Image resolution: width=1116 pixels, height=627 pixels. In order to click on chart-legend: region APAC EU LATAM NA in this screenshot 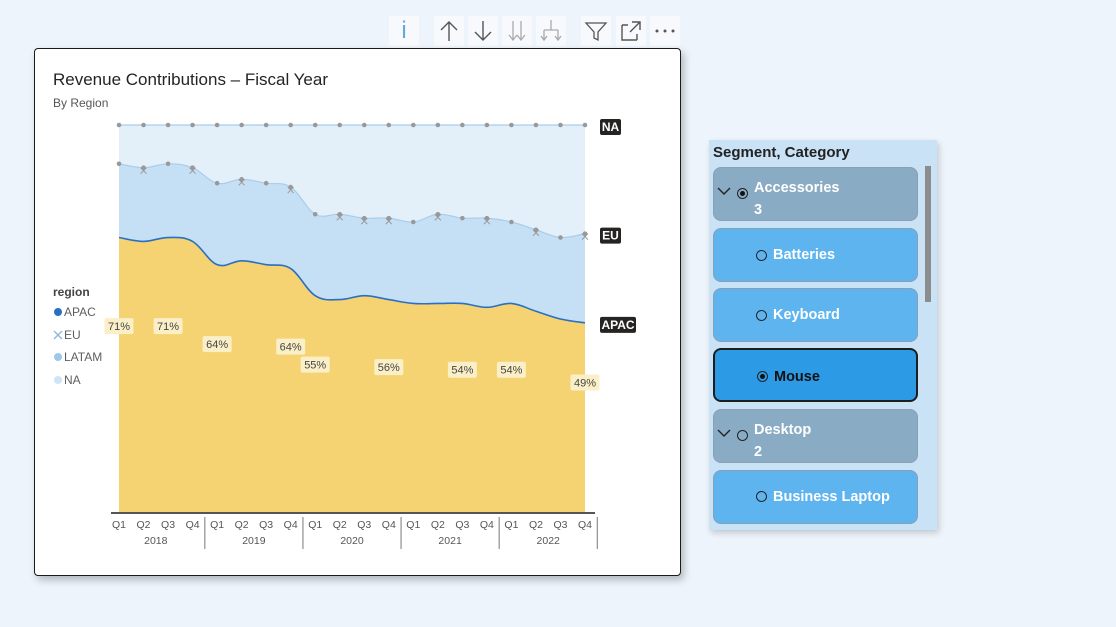, I will do `click(77, 338)`.